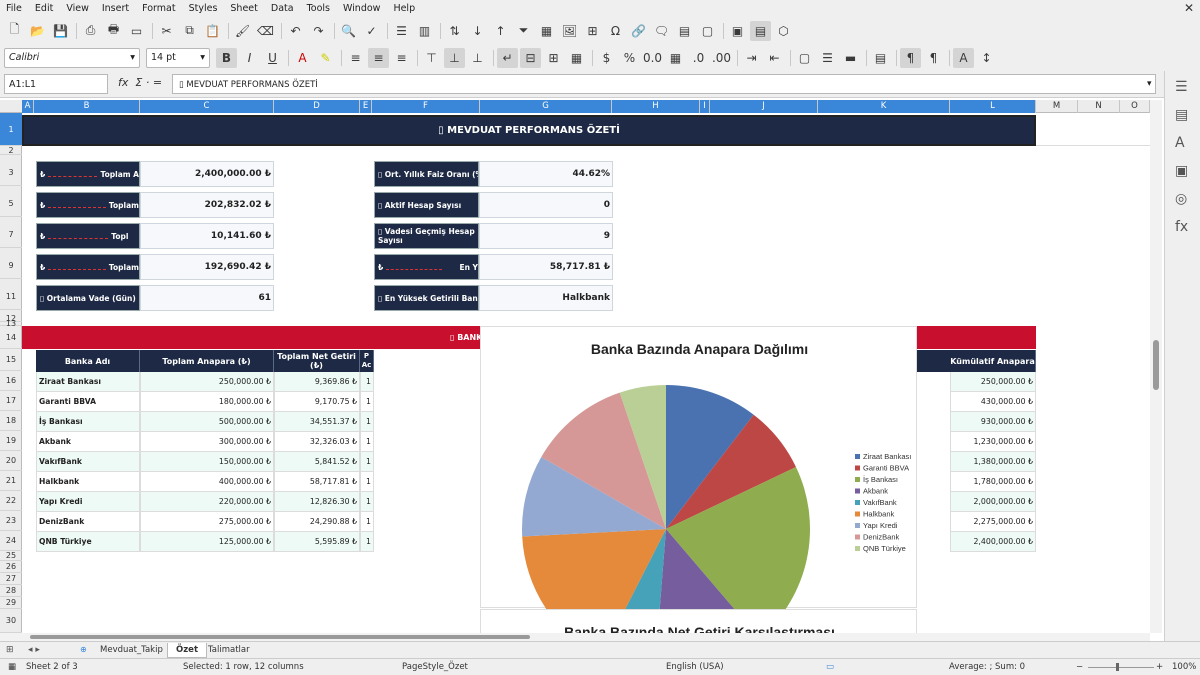 This screenshot has width=1200, height=675. I want to click on align-center-icon: ≡, so click(378, 57).